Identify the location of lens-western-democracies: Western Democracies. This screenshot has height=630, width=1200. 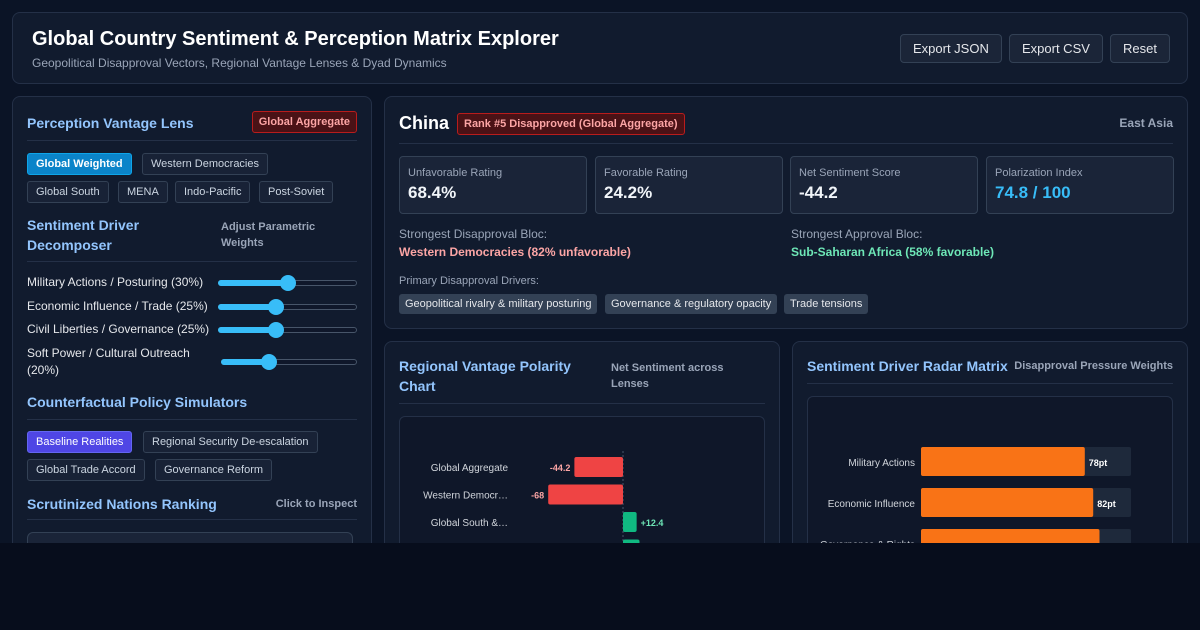
(205, 164).